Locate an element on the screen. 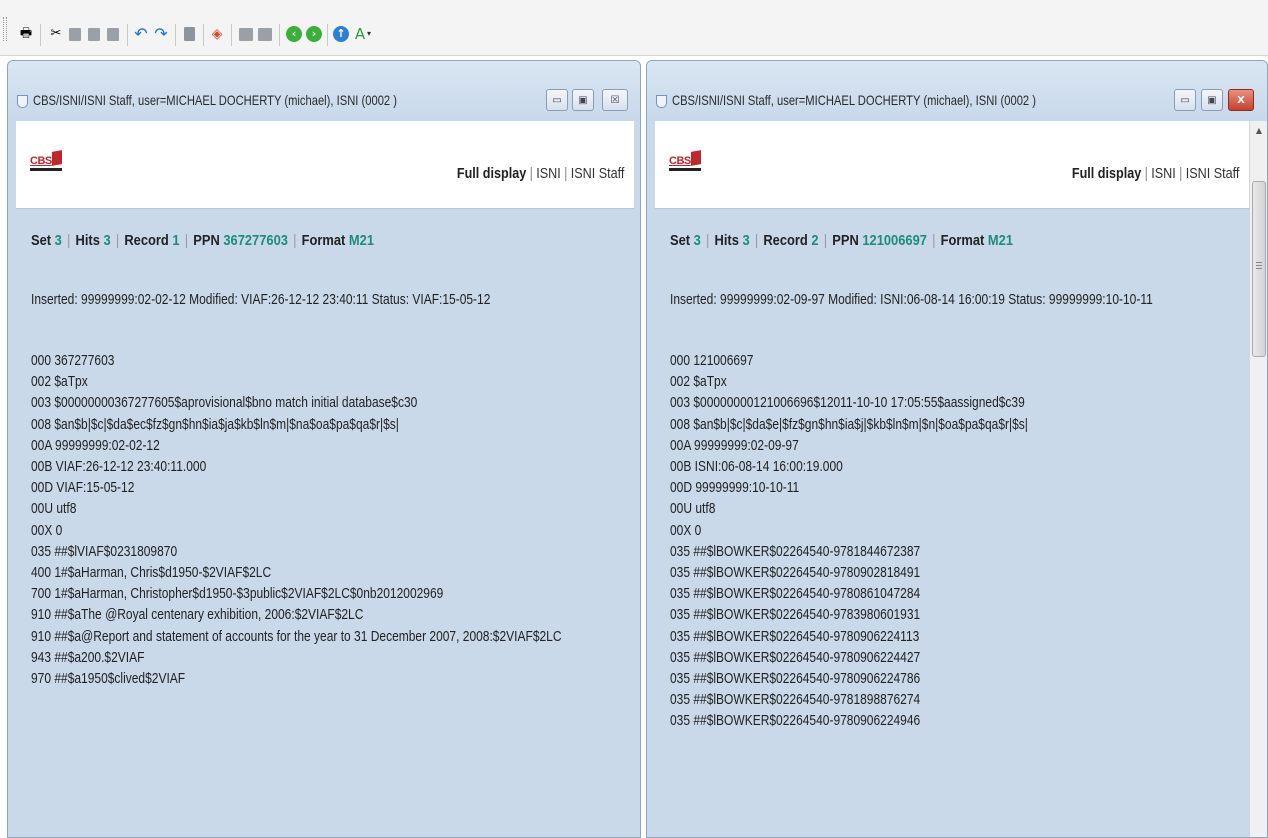 The image size is (1268, 838). marc-line: 035 ##$lVIAF$0231809870 is located at coordinates (104, 551).